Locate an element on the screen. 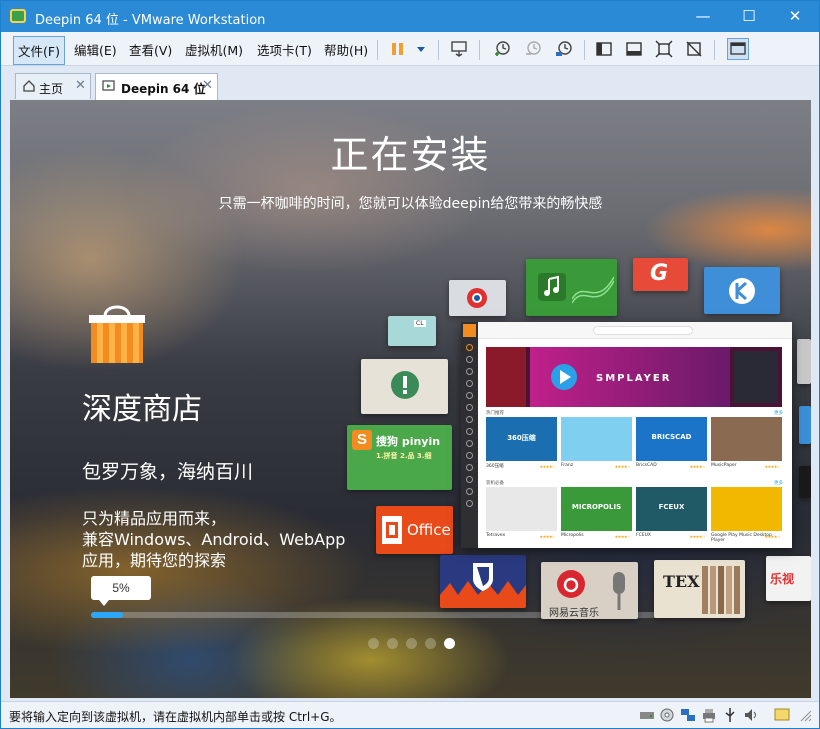 The image size is (820, 729). console-view-icon is located at coordinates (738, 49).